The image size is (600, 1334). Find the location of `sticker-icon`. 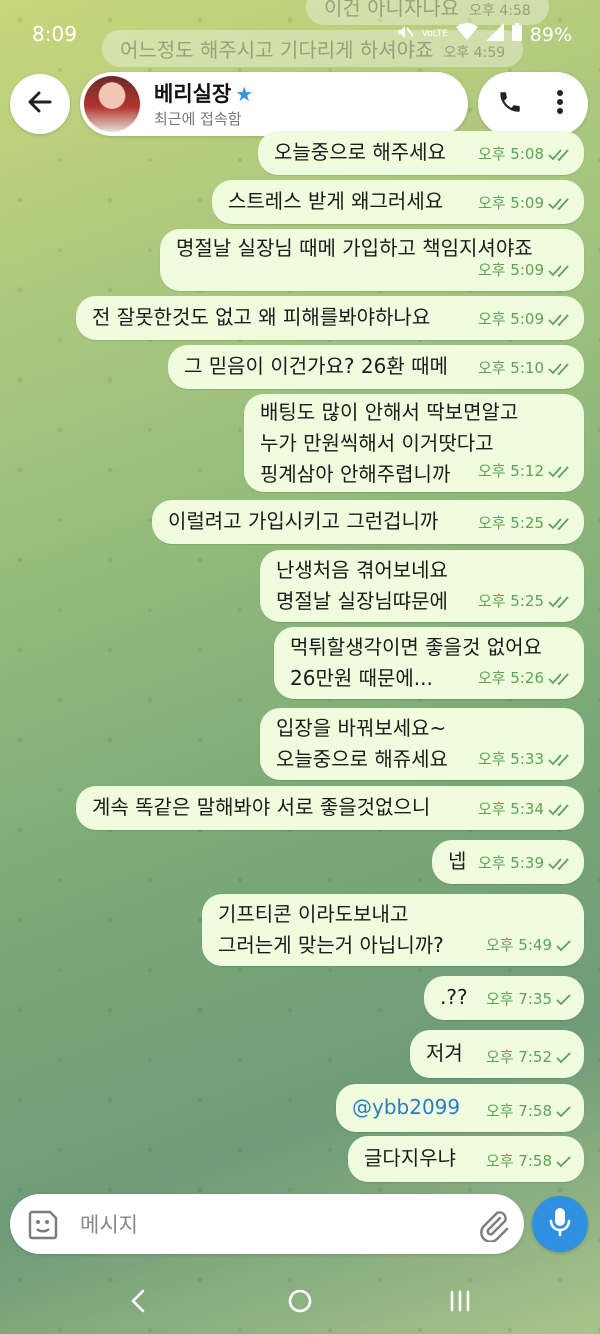

sticker-icon is located at coordinates (43, 1225).